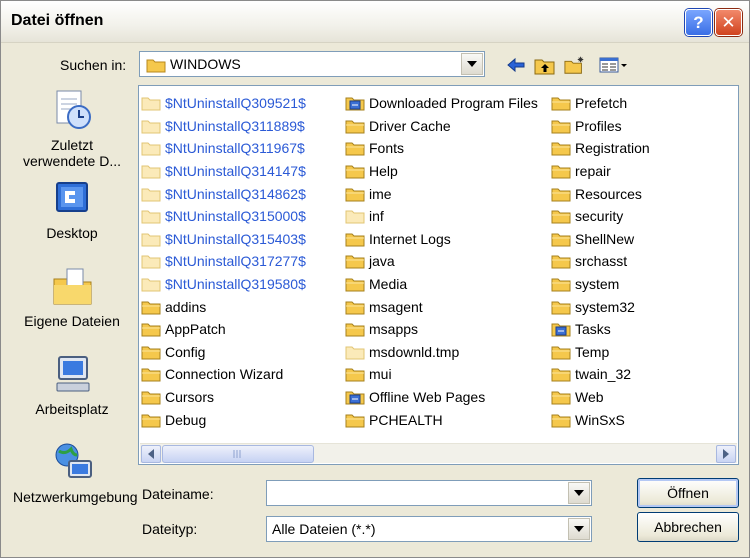 This screenshot has width=750, height=558. Describe the element at coordinates (441, 126) in the screenshot. I see `file-list-item: Driver Cache` at that location.